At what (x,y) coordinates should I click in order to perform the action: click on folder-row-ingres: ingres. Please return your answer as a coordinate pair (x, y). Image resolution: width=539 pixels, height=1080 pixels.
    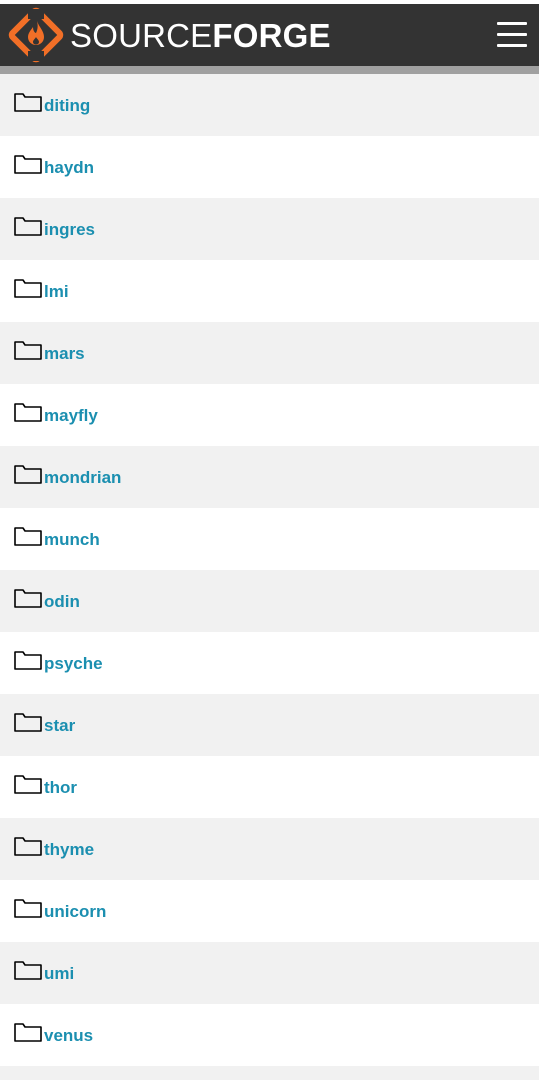
    Looking at the image, I should click on (269, 229).